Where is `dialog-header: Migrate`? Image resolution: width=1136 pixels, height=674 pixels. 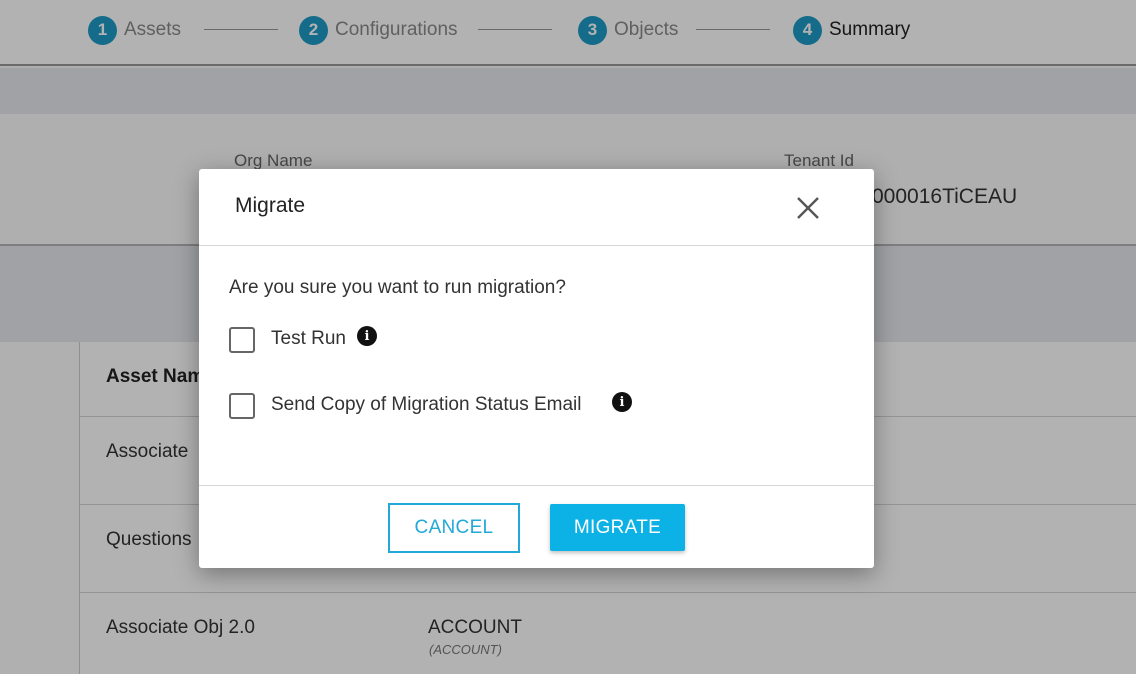 dialog-header: Migrate is located at coordinates (536, 207).